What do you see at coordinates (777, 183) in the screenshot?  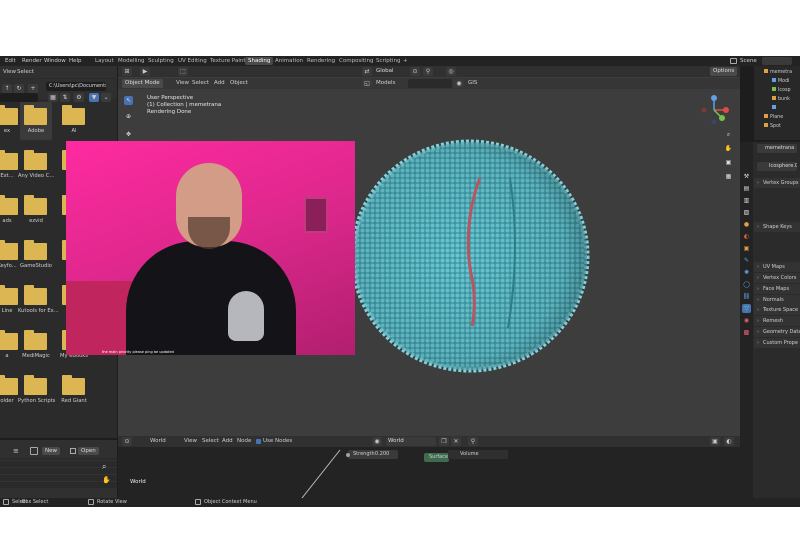 I see `property-section-header: Vertex Groups` at bounding box center [777, 183].